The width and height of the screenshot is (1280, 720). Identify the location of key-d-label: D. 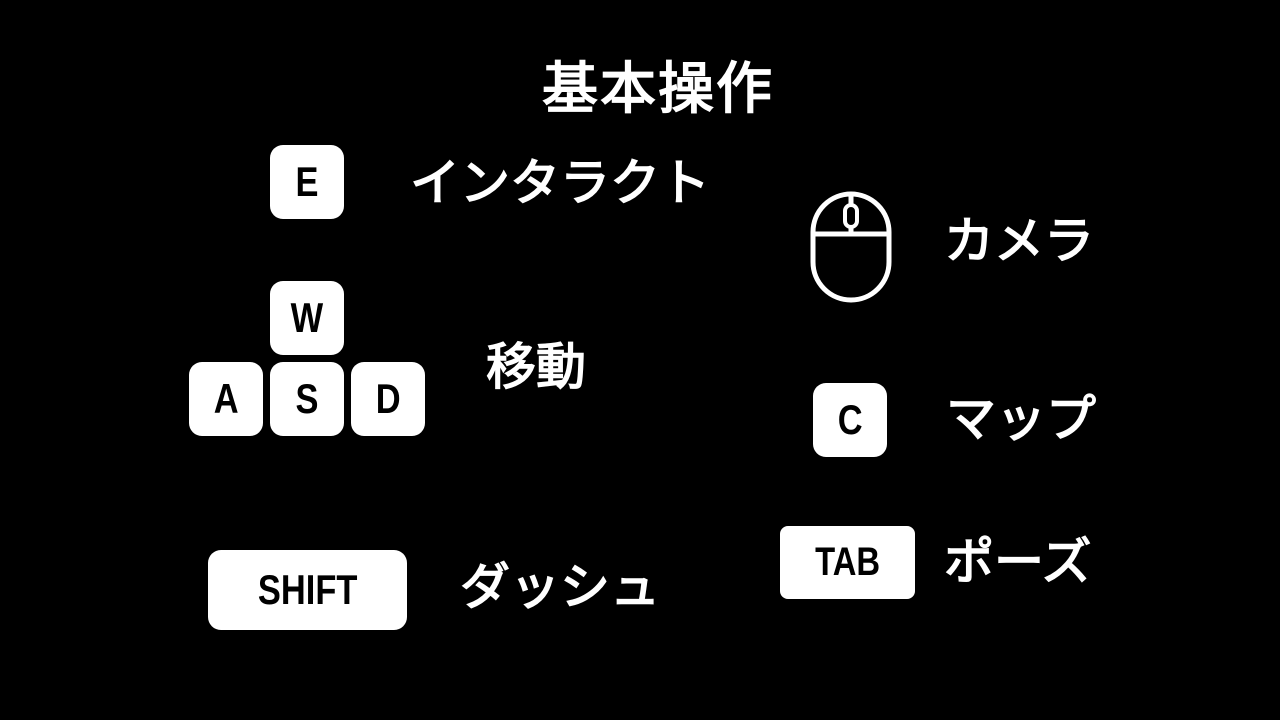
(388, 398).